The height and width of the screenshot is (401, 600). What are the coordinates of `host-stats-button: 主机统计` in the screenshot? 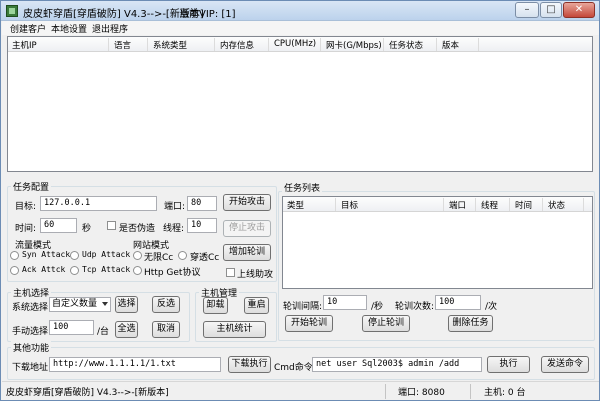 It's located at (234, 329).